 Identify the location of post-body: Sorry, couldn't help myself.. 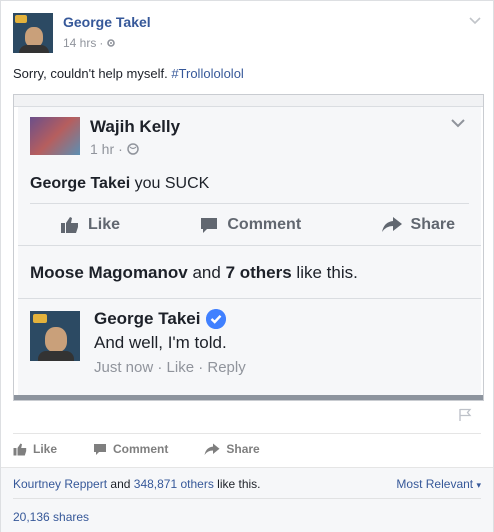
(92, 73).